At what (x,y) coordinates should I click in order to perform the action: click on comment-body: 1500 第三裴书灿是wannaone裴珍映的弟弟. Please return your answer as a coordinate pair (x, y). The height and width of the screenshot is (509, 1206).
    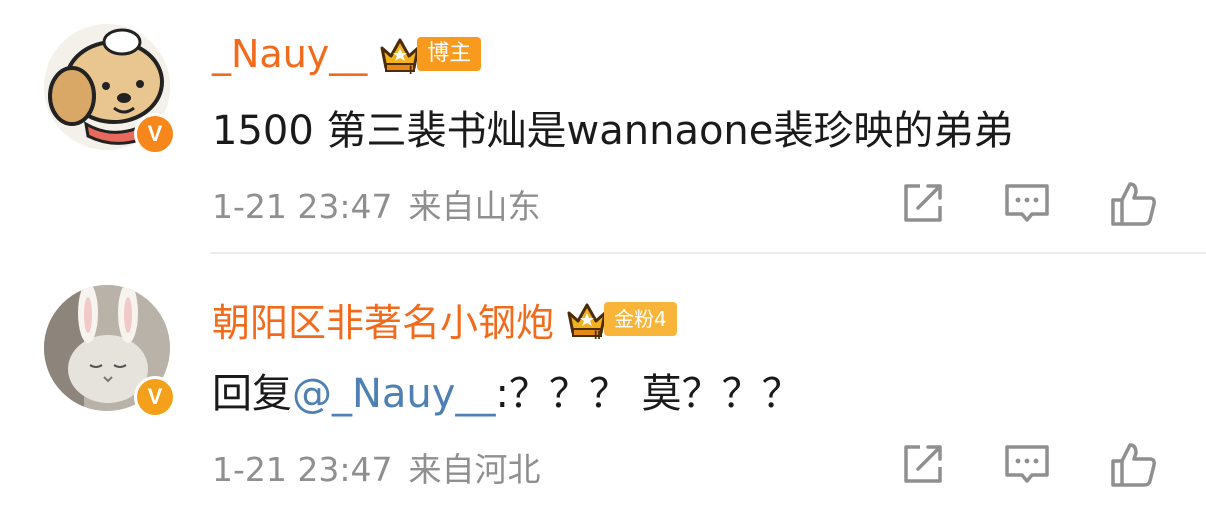
    Looking at the image, I should click on (613, 131).